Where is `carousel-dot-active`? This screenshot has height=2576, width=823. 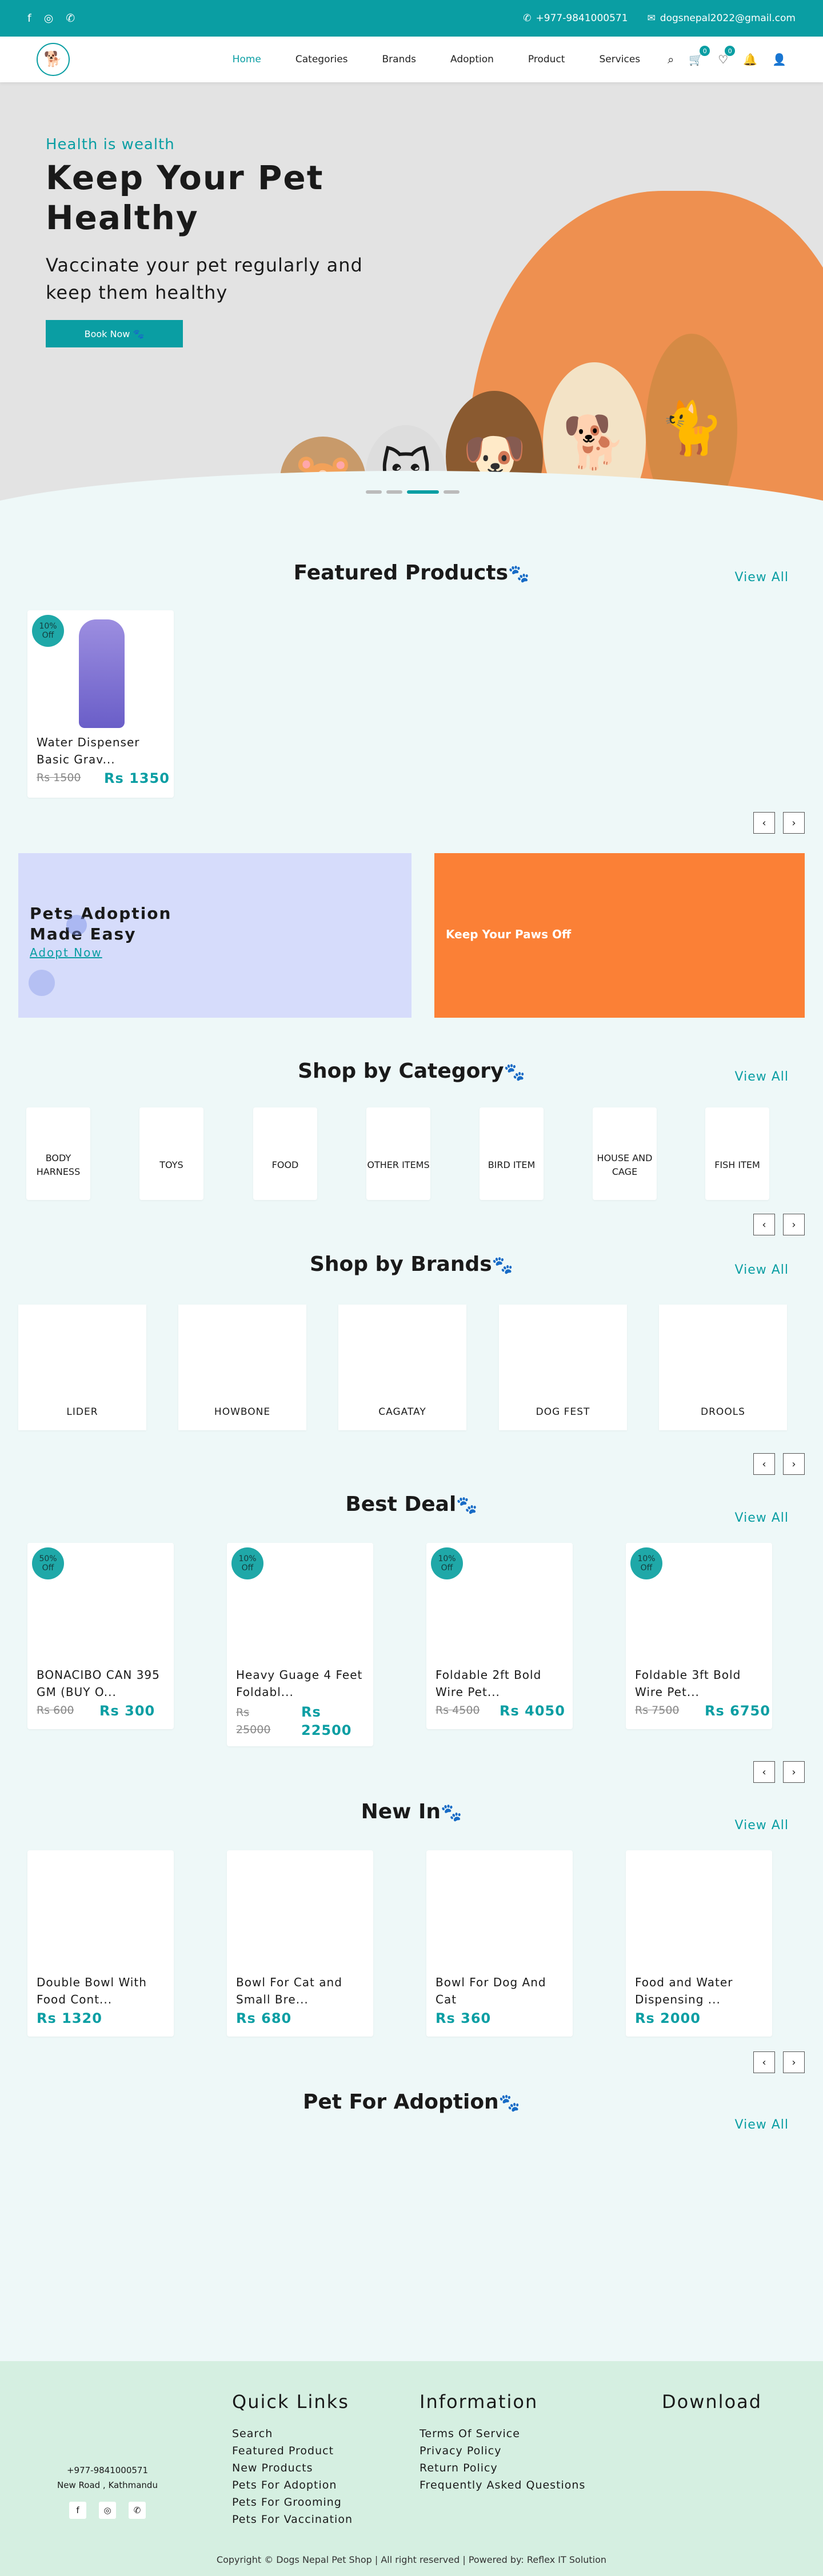 carousel-dot-active is located at coordinates (423, 492).